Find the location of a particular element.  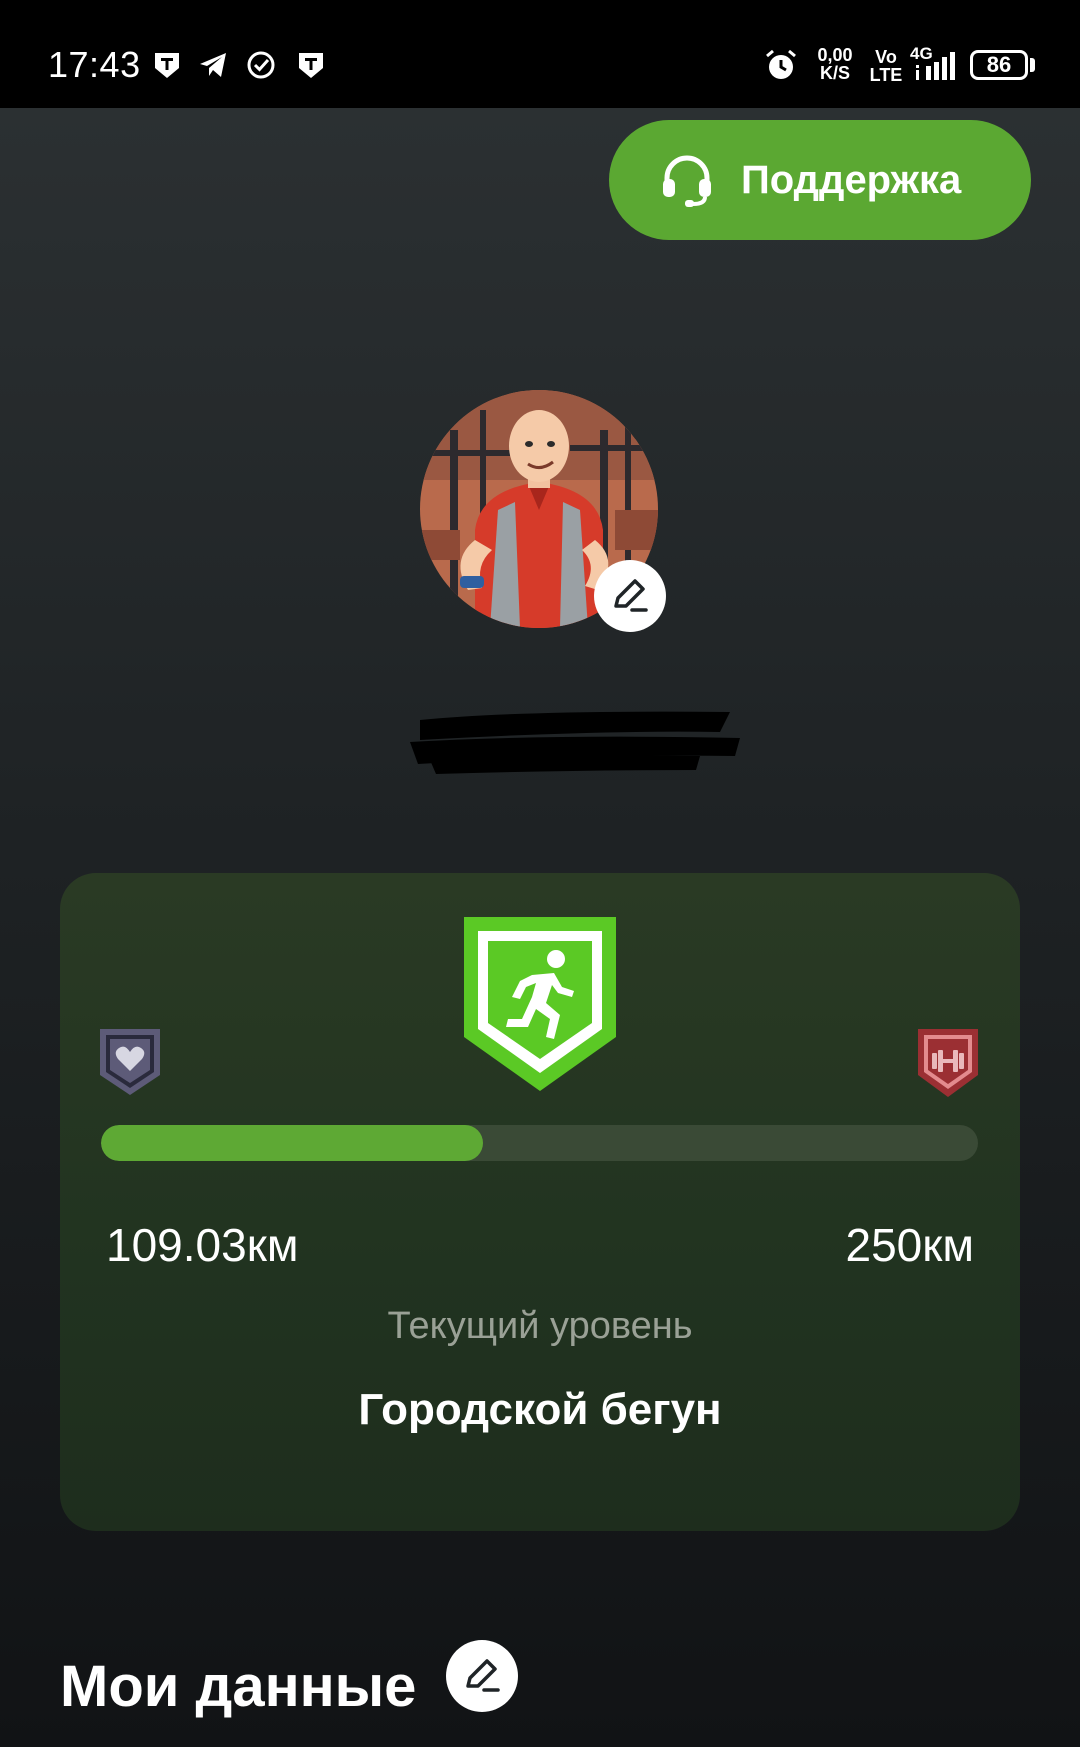

network-speed: 0,00 K/S is located at coordinates (835, 64).